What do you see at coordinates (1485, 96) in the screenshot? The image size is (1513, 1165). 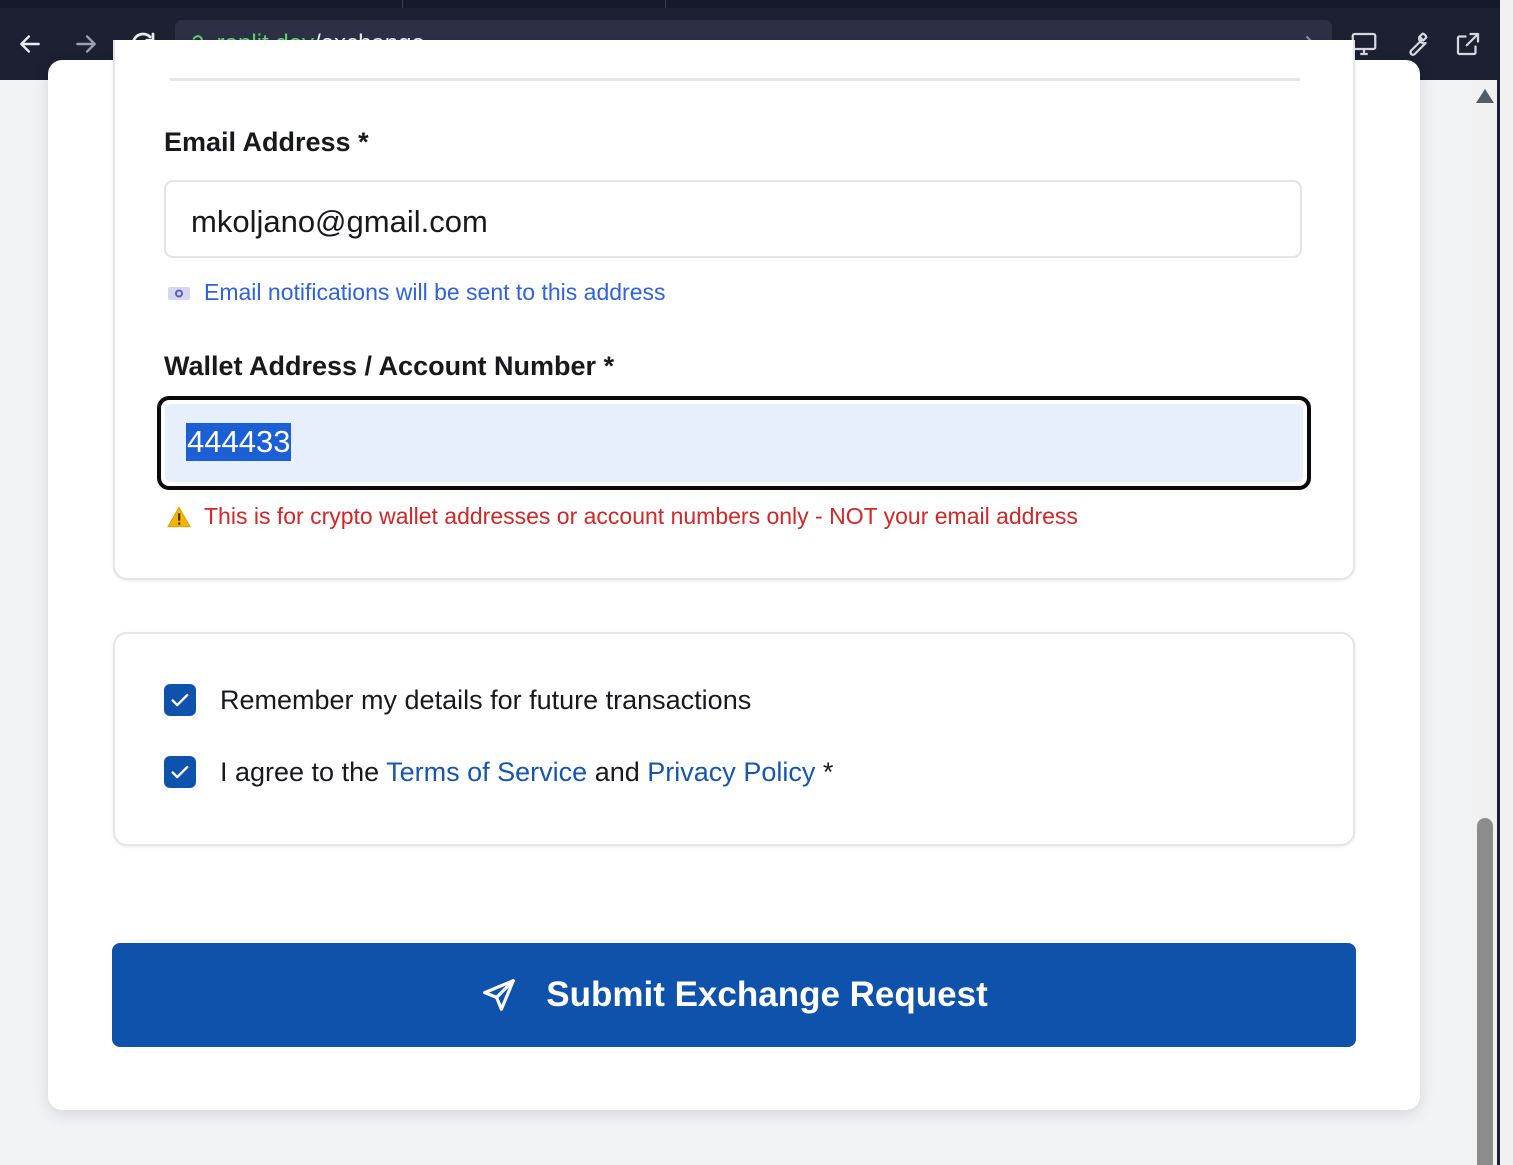 I see `scroll-up-arrow-icon` at bounding box center [1485, 96].